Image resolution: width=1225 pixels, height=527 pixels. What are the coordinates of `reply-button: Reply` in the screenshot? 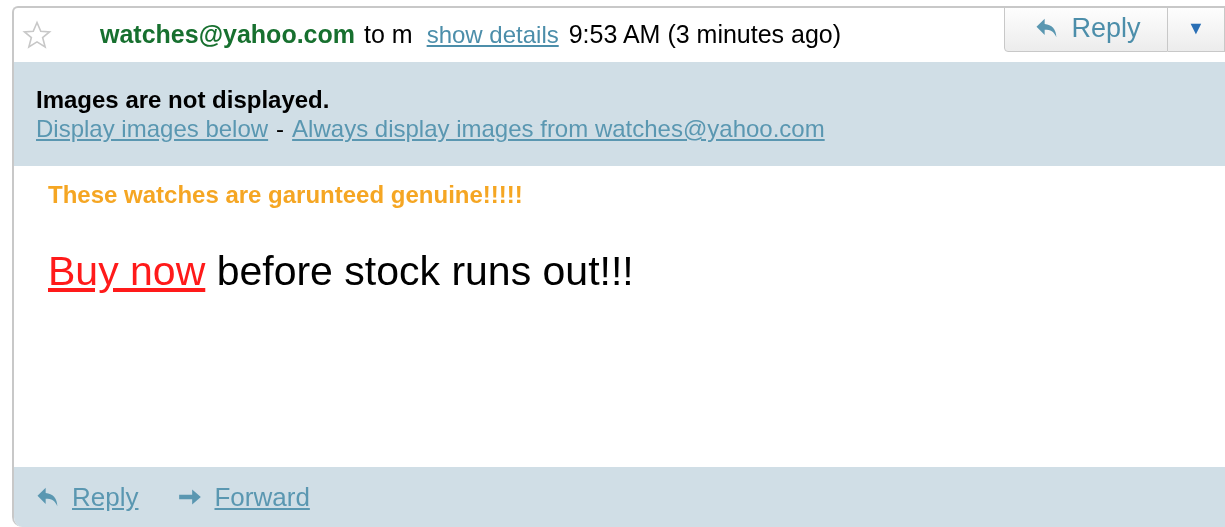 It's located at (1086, 30).